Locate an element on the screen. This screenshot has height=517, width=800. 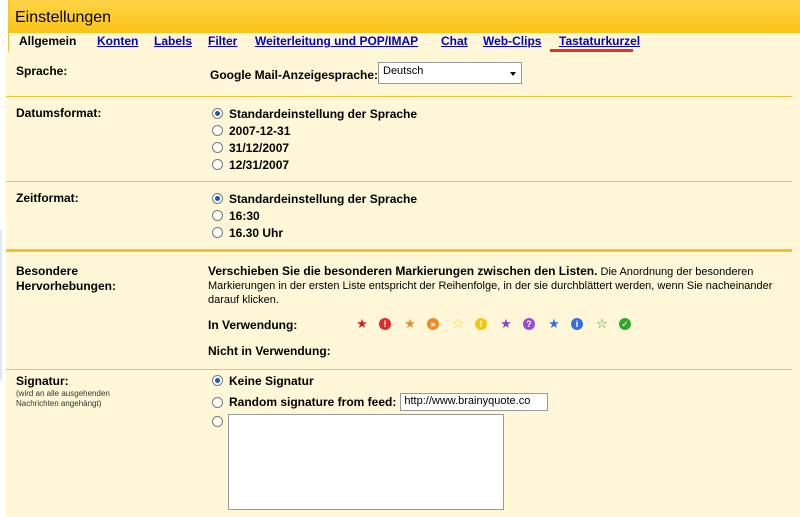
page-title: Einstellungen is located at coordinates (63, 17).